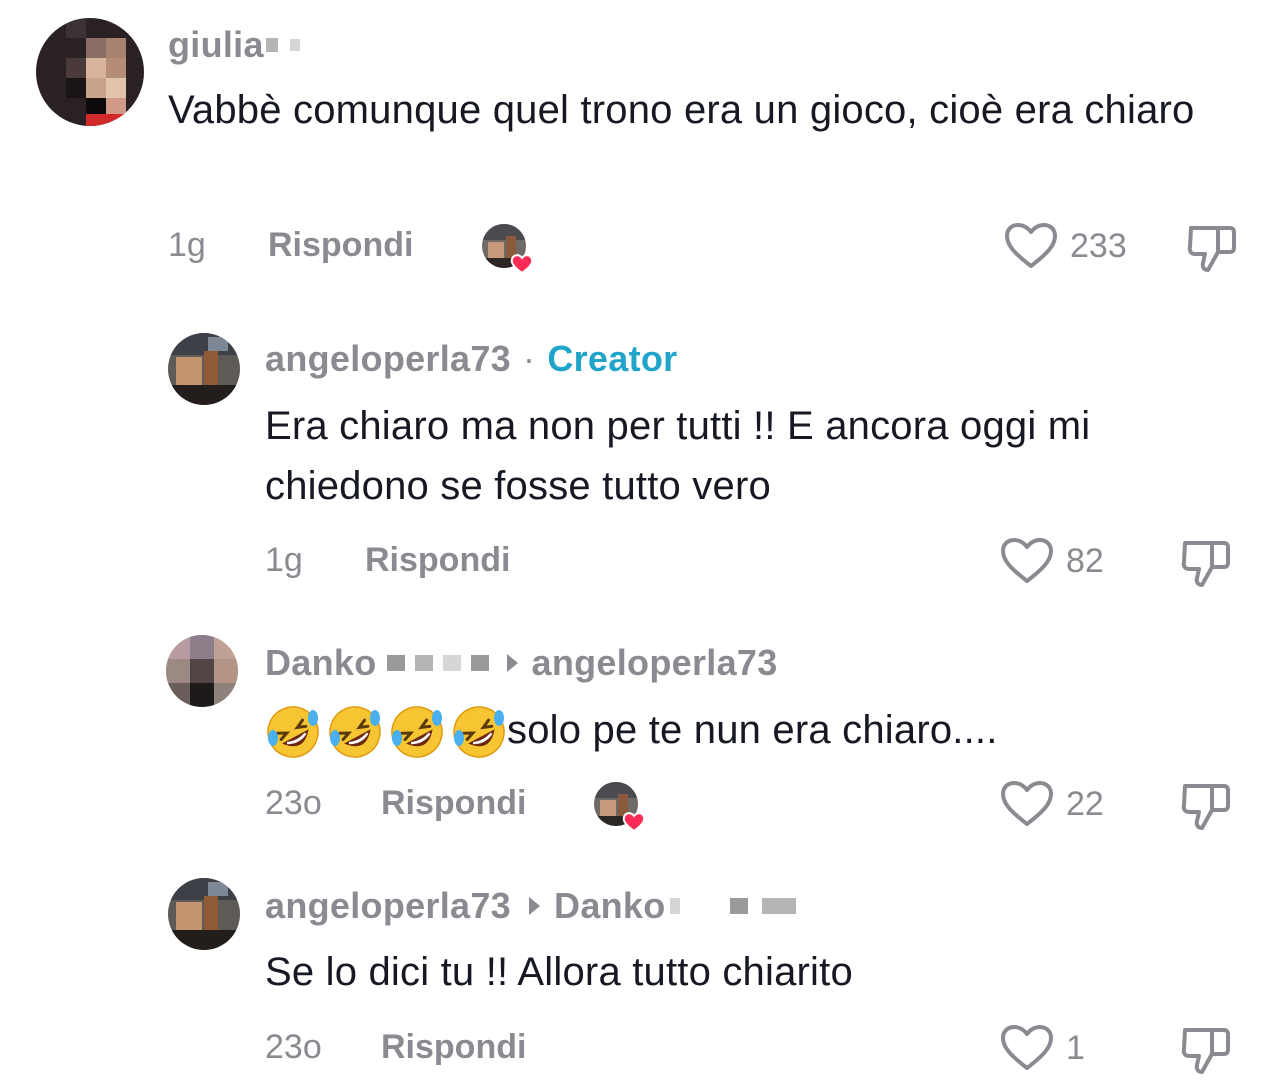 Image resolution: width=1284 pixels, height=1081 pixels. I want to click on comment-username-row: angeloperla73 Danko, so click(530, 906).